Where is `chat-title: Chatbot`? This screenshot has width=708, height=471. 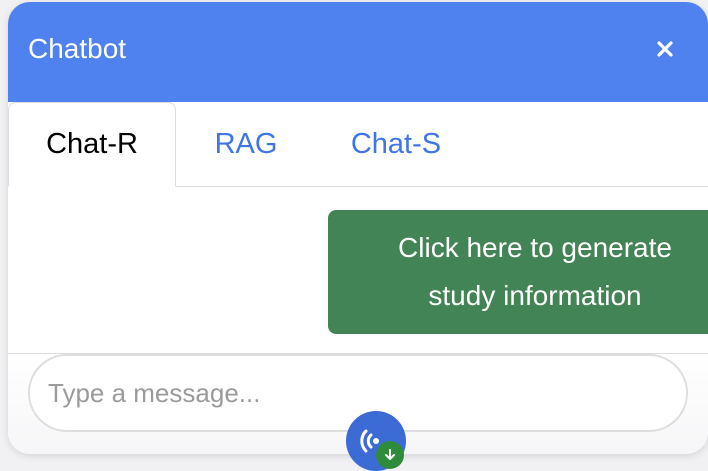 chat-title: Chatbot is located at coordinates (77, 48).